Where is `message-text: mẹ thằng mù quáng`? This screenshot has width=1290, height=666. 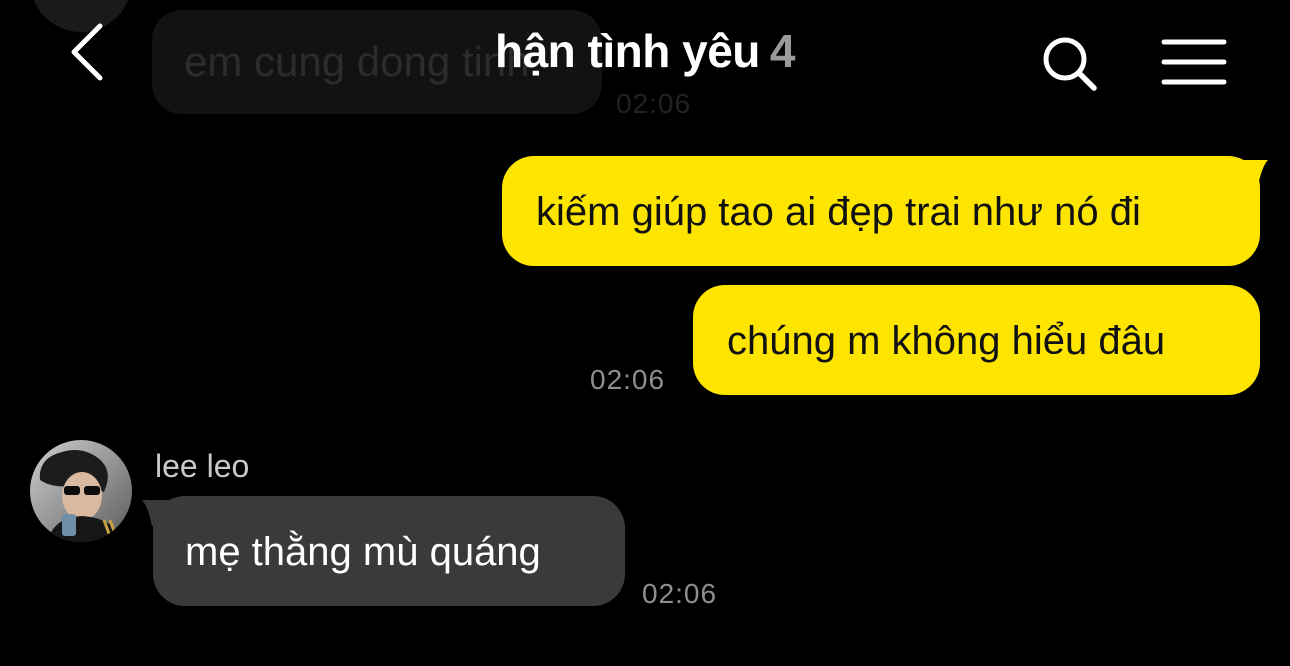 message-text: mẹ thằng mù quáng is located at coordinates (363, 552).